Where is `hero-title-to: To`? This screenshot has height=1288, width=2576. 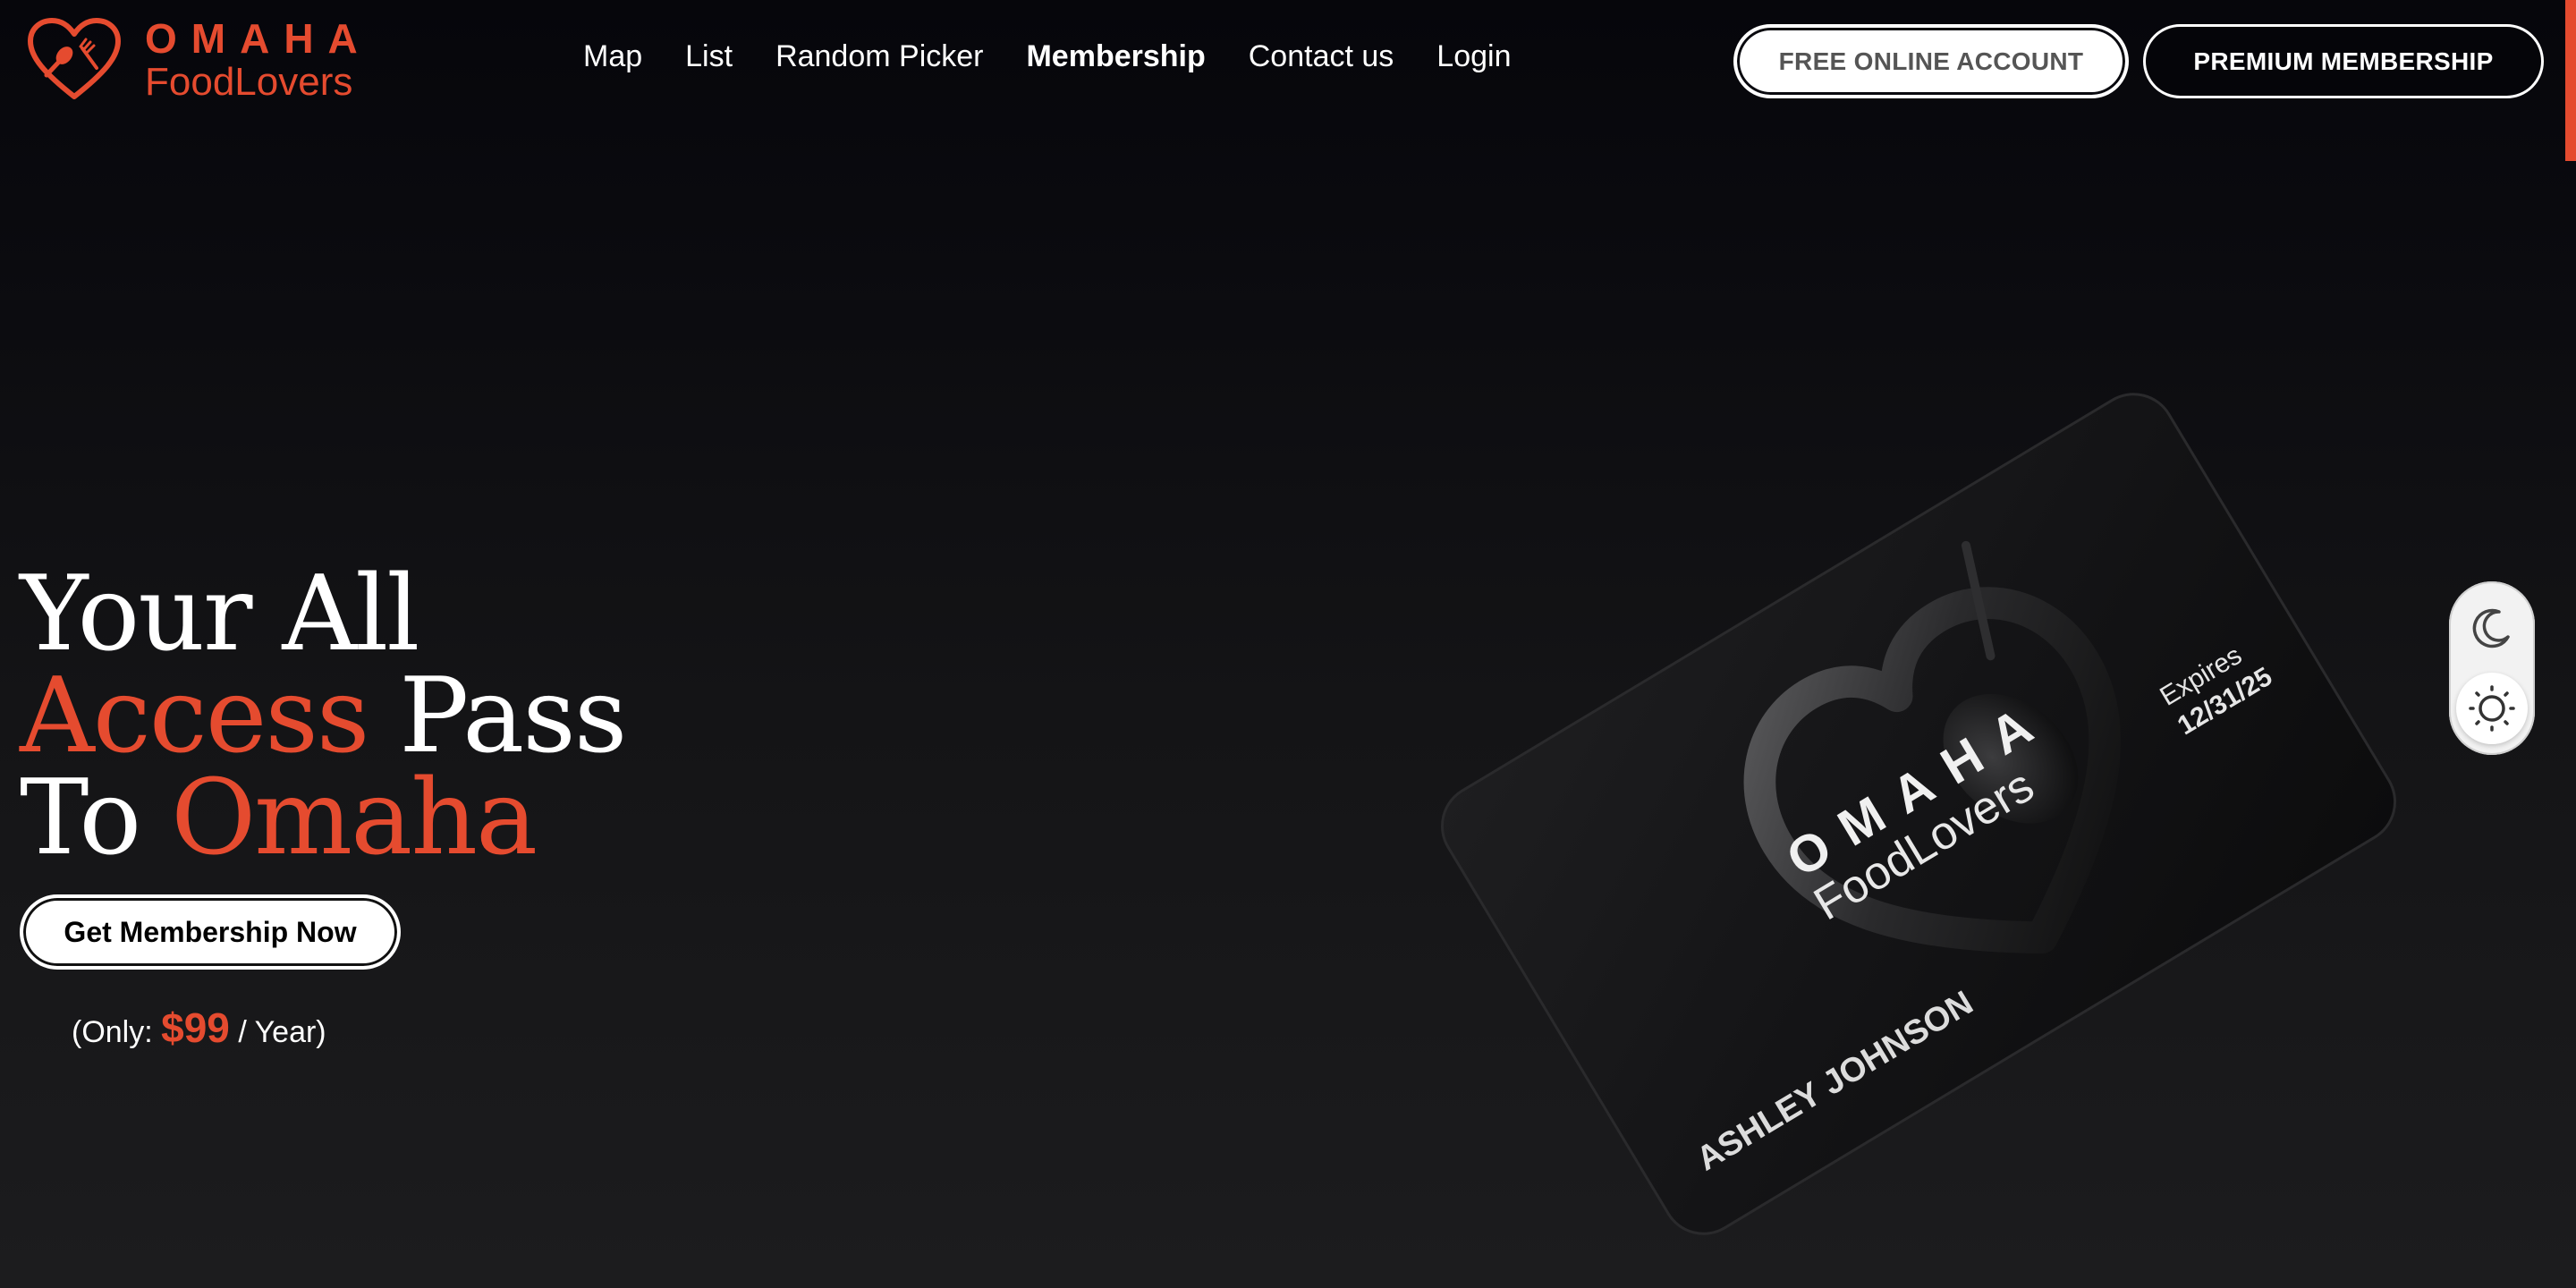 hero-title-to: To is located at coordinates (96, 818).